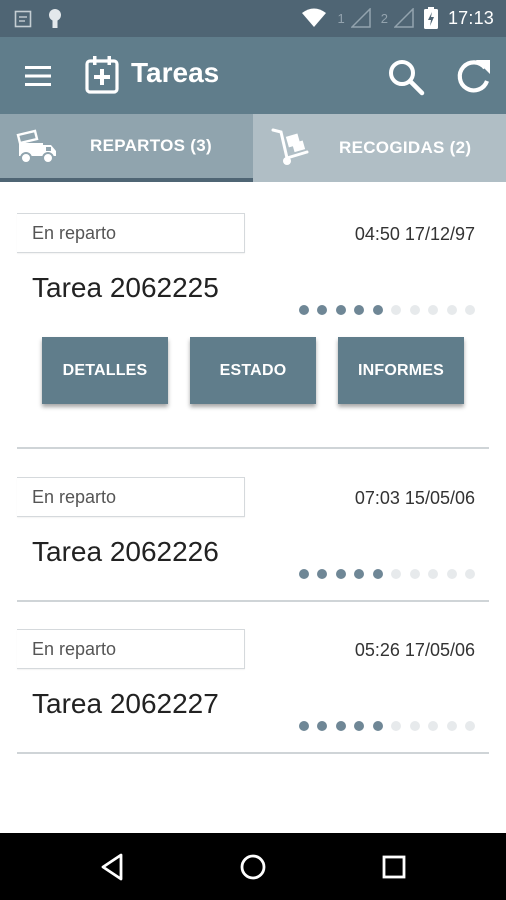 The image size is (506, 900). Describe the element at coordinates (23, 19) in the screenshot. I see `notification-icon` at that location.